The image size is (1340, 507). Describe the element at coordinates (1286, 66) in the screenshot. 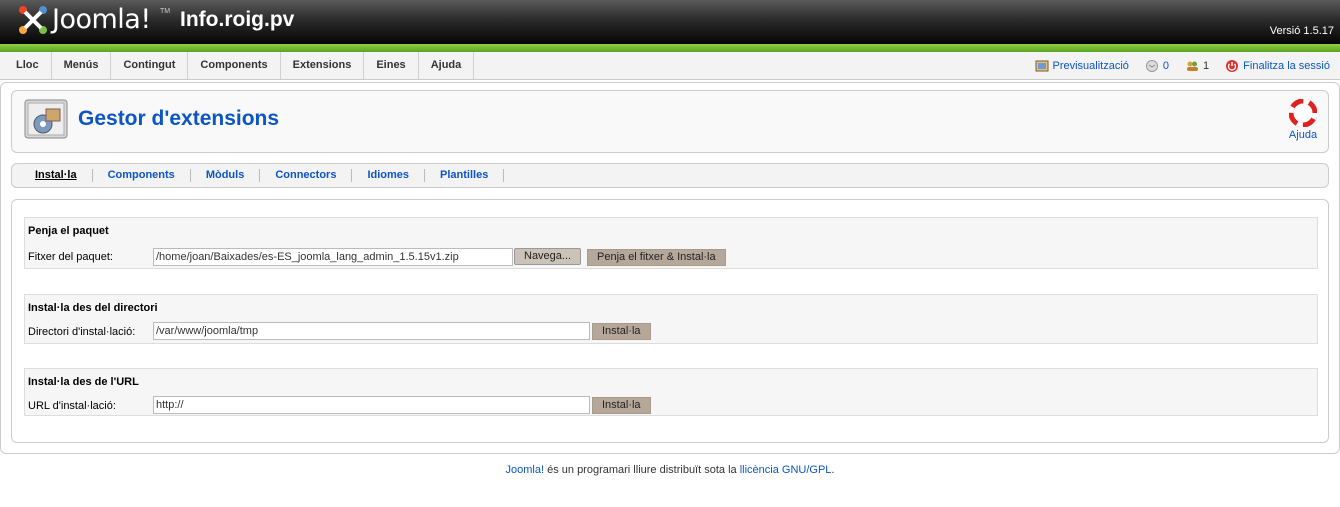

I see `logout-label: Finalitza la sessió` at that location.